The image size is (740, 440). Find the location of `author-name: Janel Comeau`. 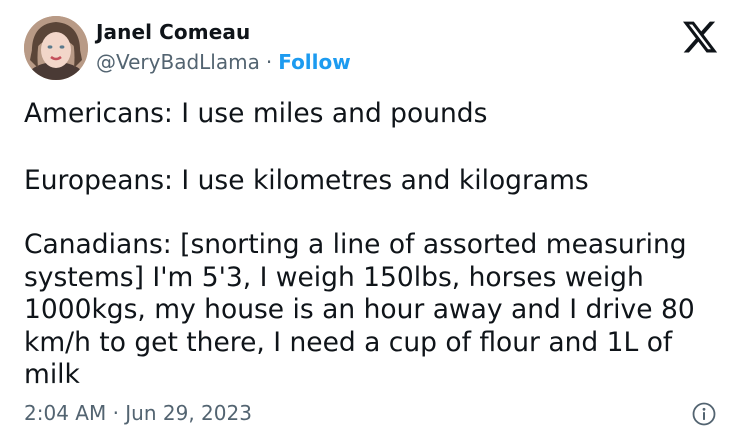

author-name: Janel Comeau is located at coordinates (173, 32).